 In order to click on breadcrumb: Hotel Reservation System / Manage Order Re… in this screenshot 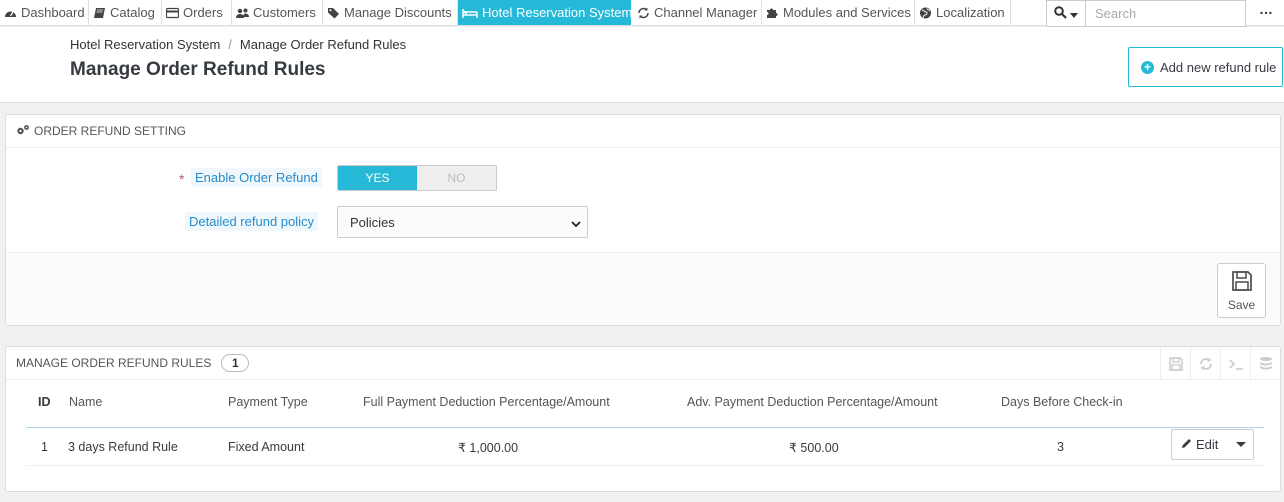, I will do `click(238, 44)`.